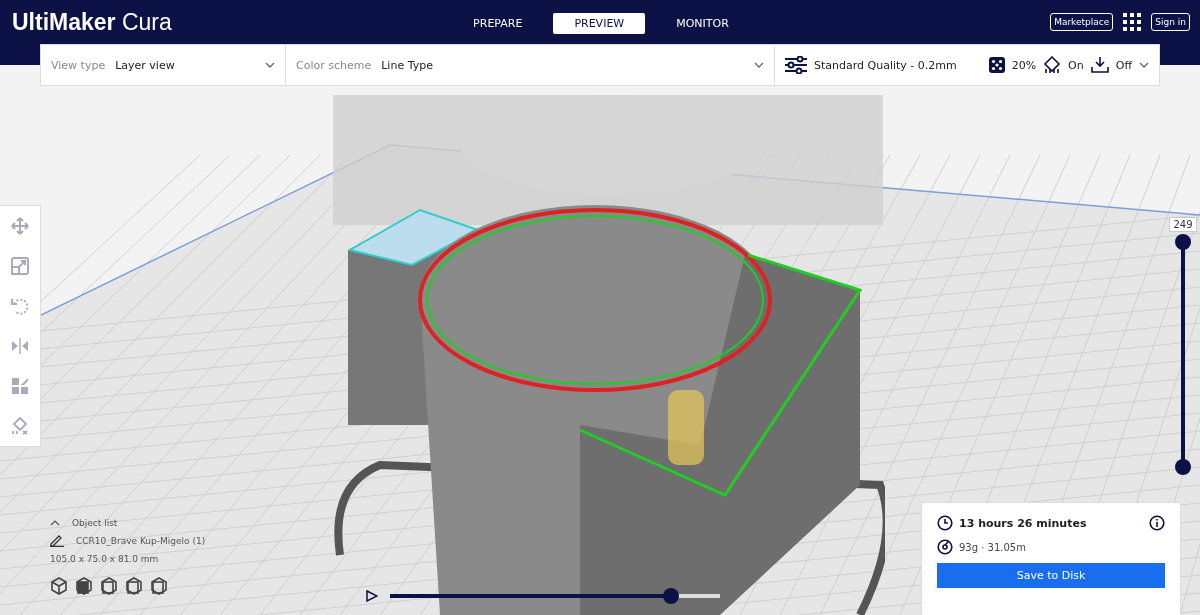 The height and width of the screenshot is (615, 1200). I want to click on pencil-icon, so click(57, 541).